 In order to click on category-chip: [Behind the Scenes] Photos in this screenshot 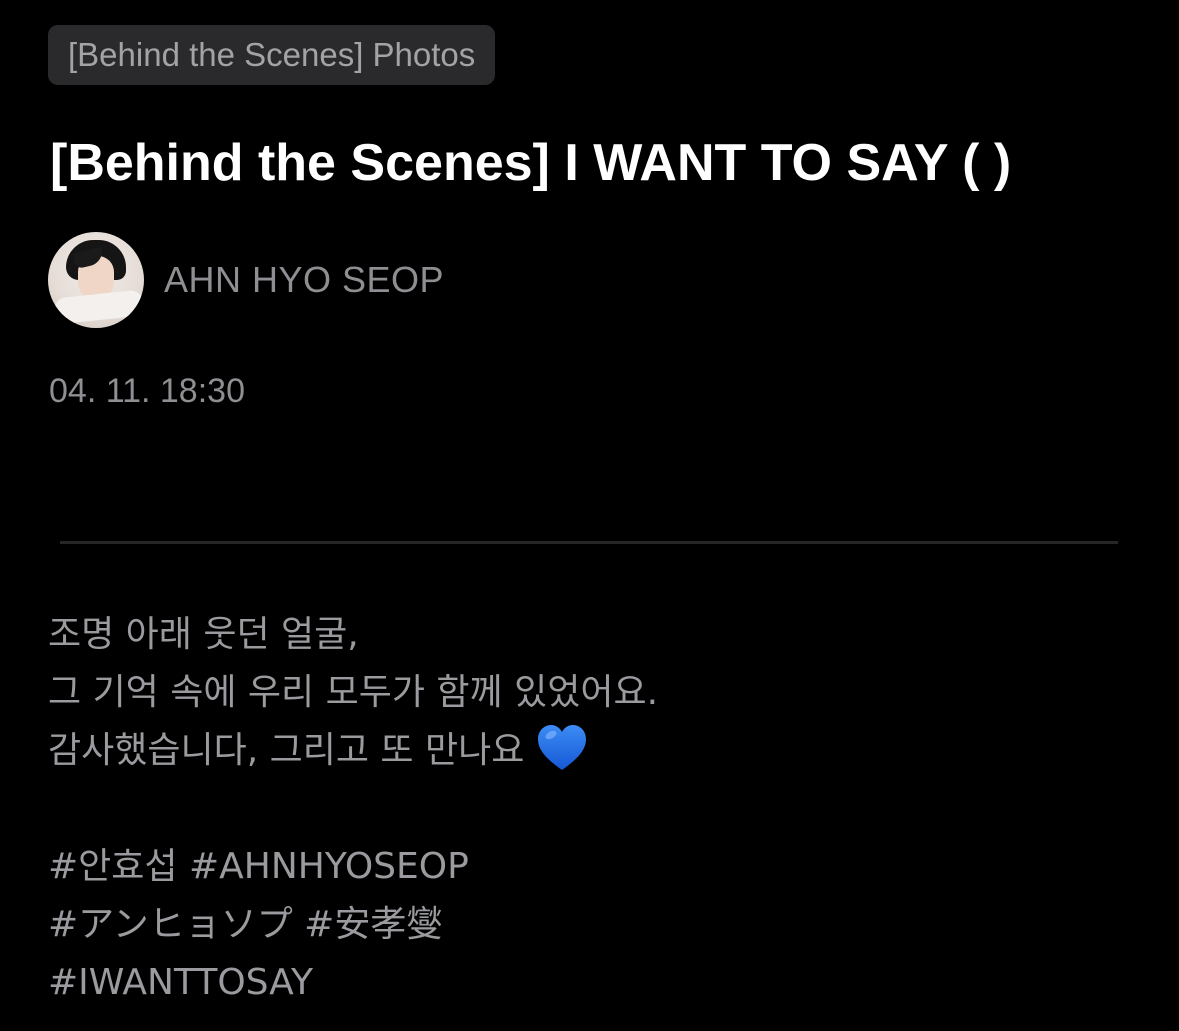, I will do `click(272, 55)`.